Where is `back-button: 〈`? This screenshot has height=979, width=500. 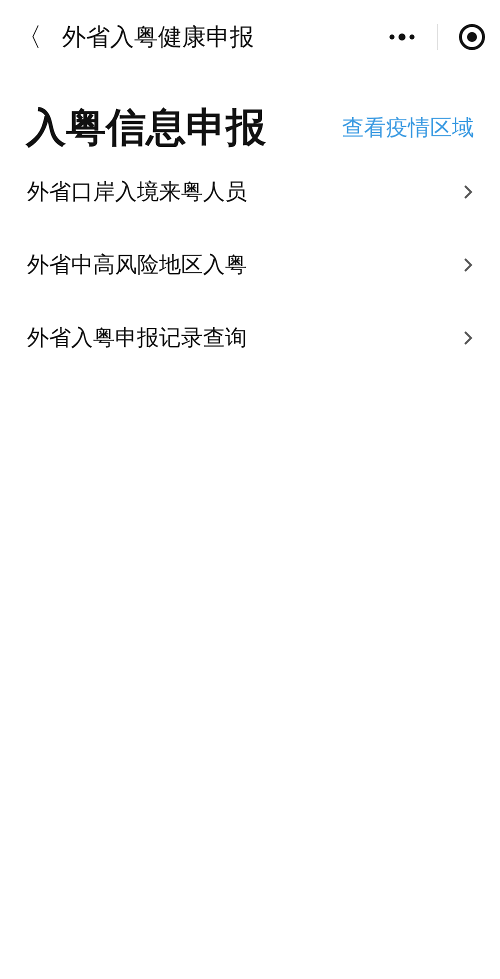 back-button: 〈 is located at coordinates (33, 37).